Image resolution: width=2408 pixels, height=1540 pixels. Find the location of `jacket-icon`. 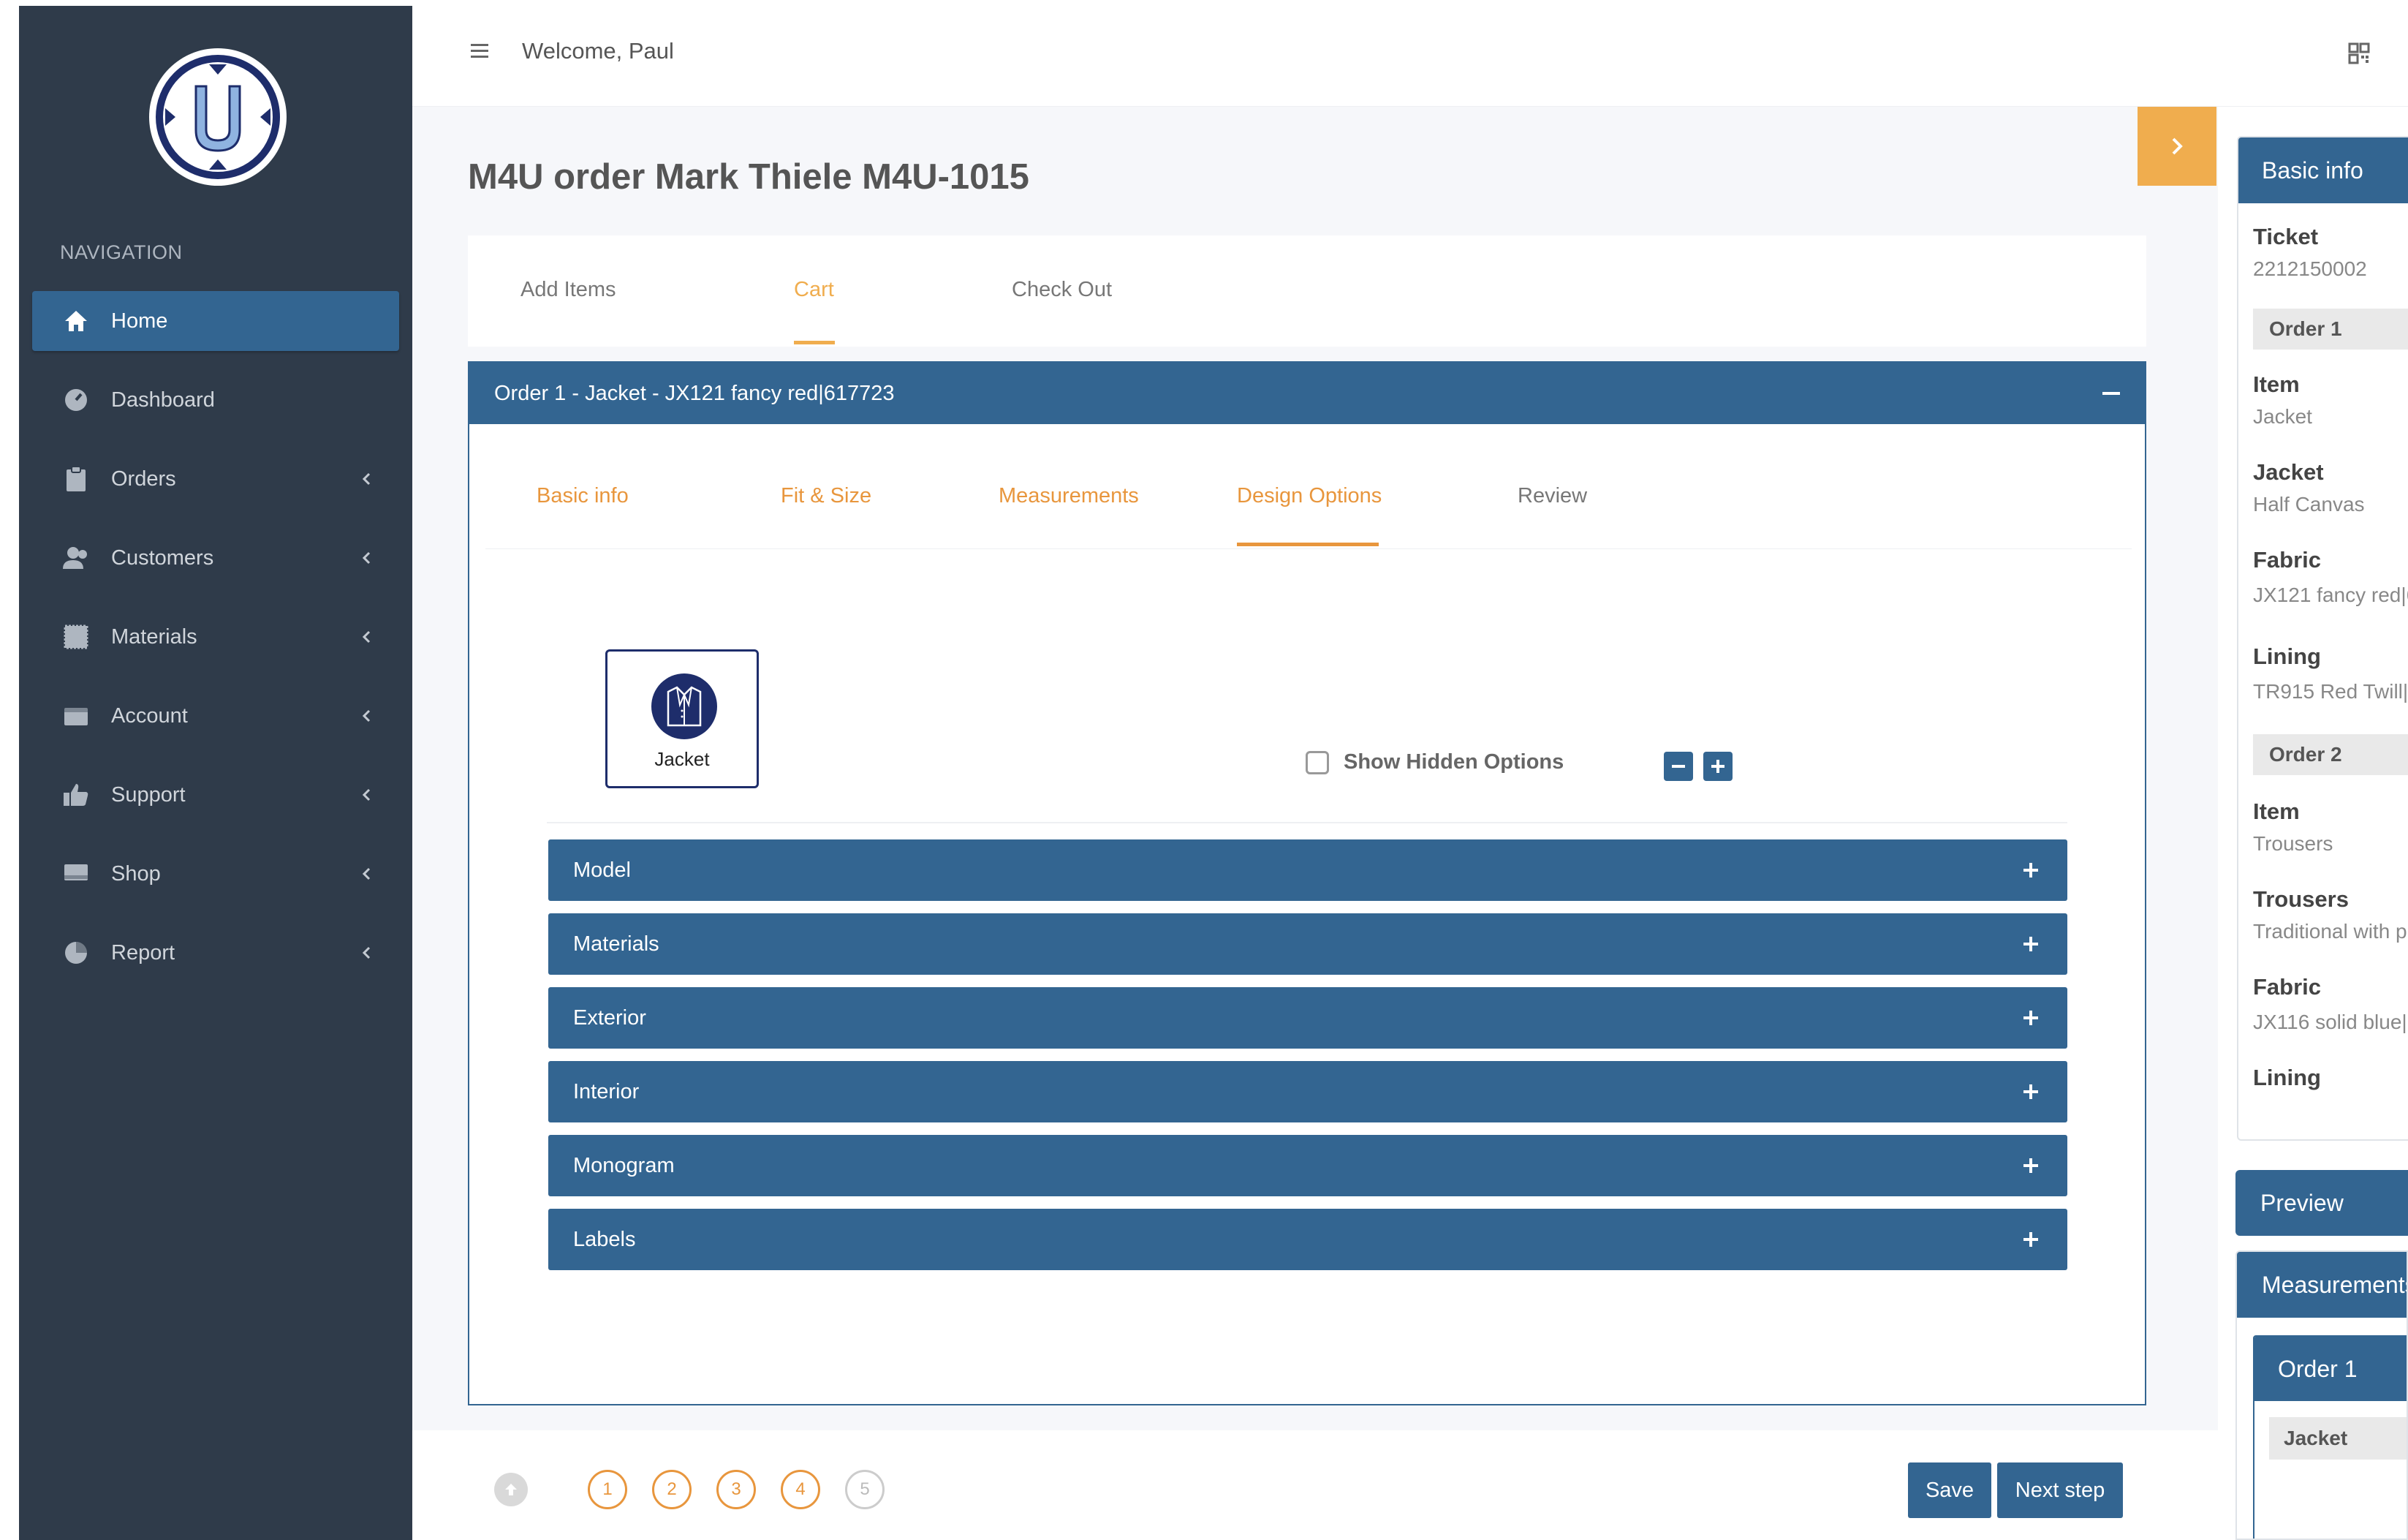

jacket-icon is located at coordinates (684, 706).